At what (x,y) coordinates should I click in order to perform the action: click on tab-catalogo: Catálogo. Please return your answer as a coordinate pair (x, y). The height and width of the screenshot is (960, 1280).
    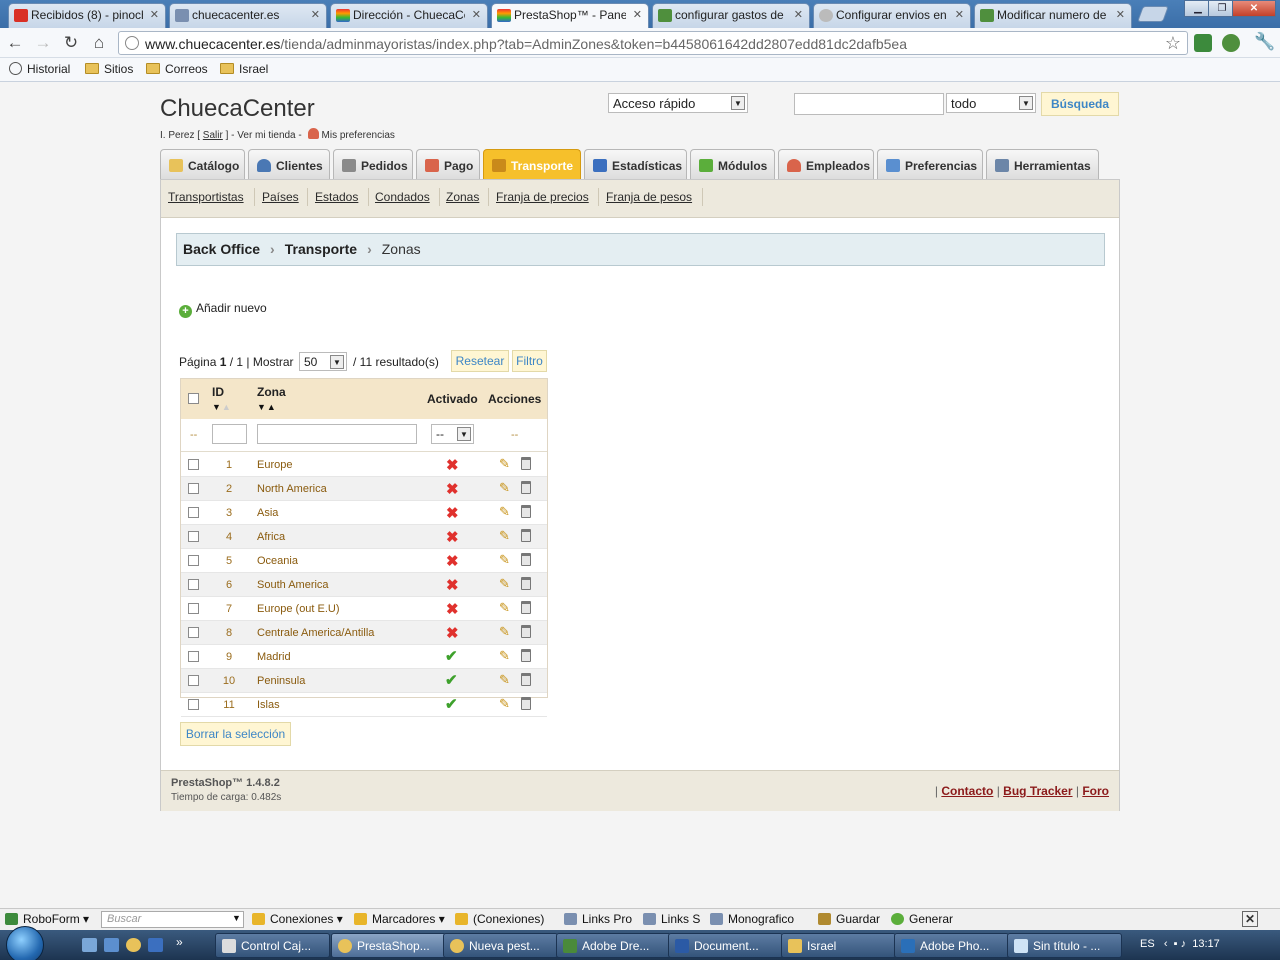
    Looking at the image, I should click on (202, 164).